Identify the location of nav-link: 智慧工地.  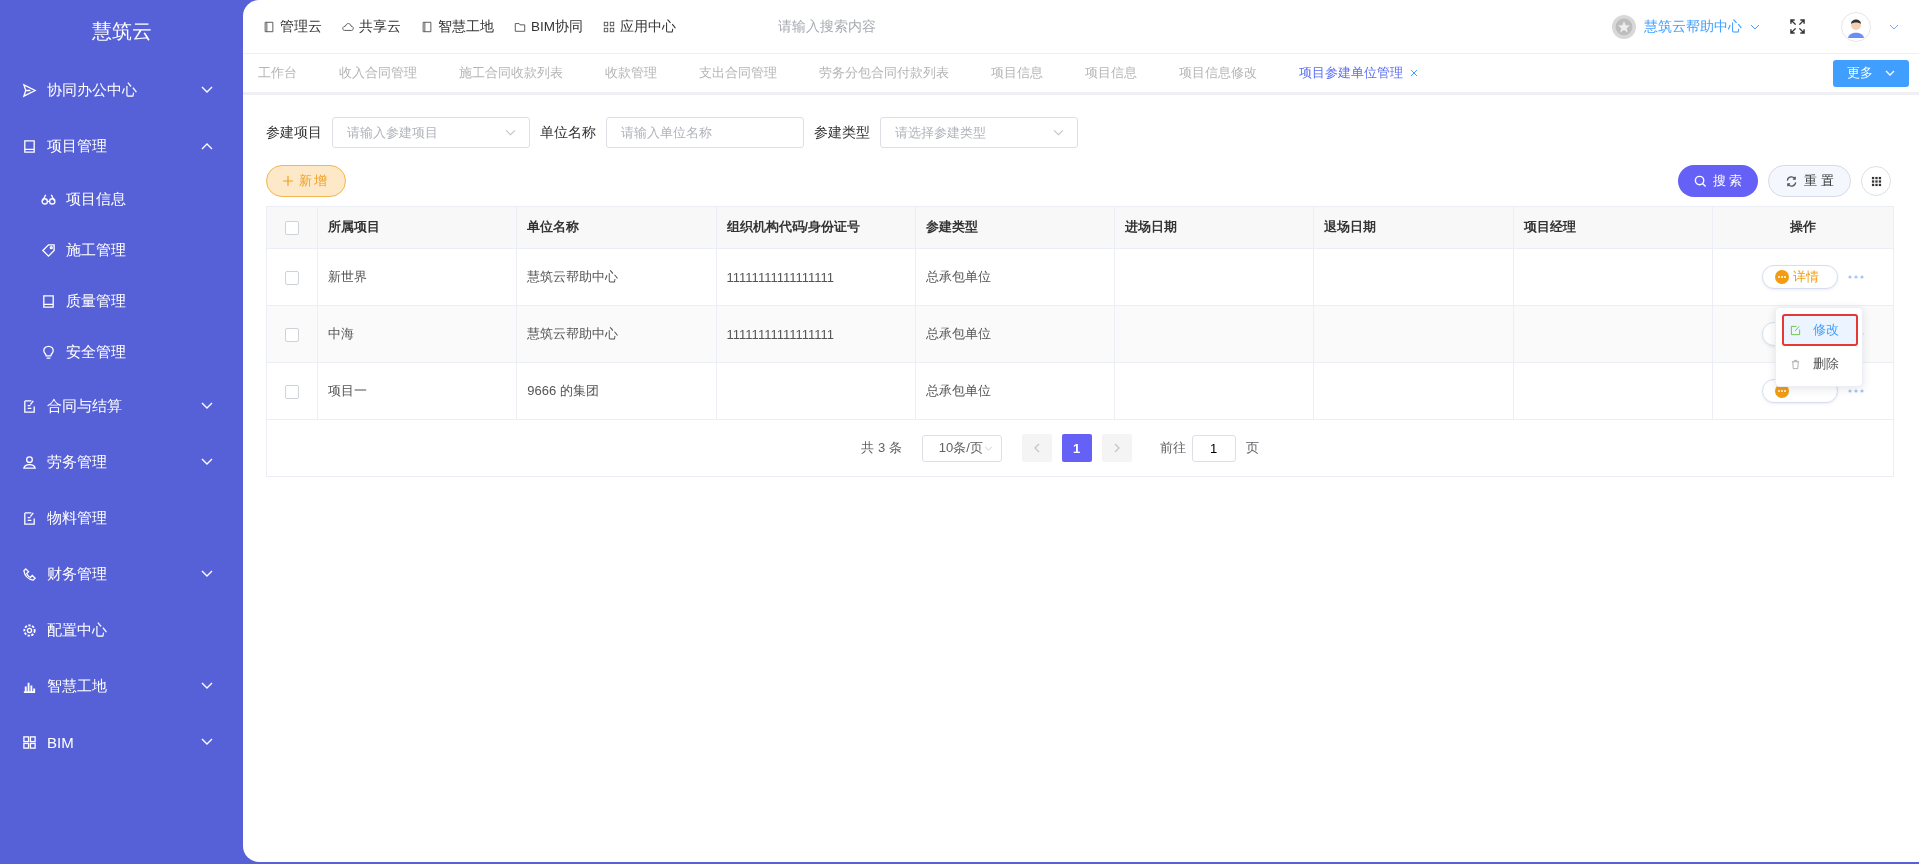
(457, 26).